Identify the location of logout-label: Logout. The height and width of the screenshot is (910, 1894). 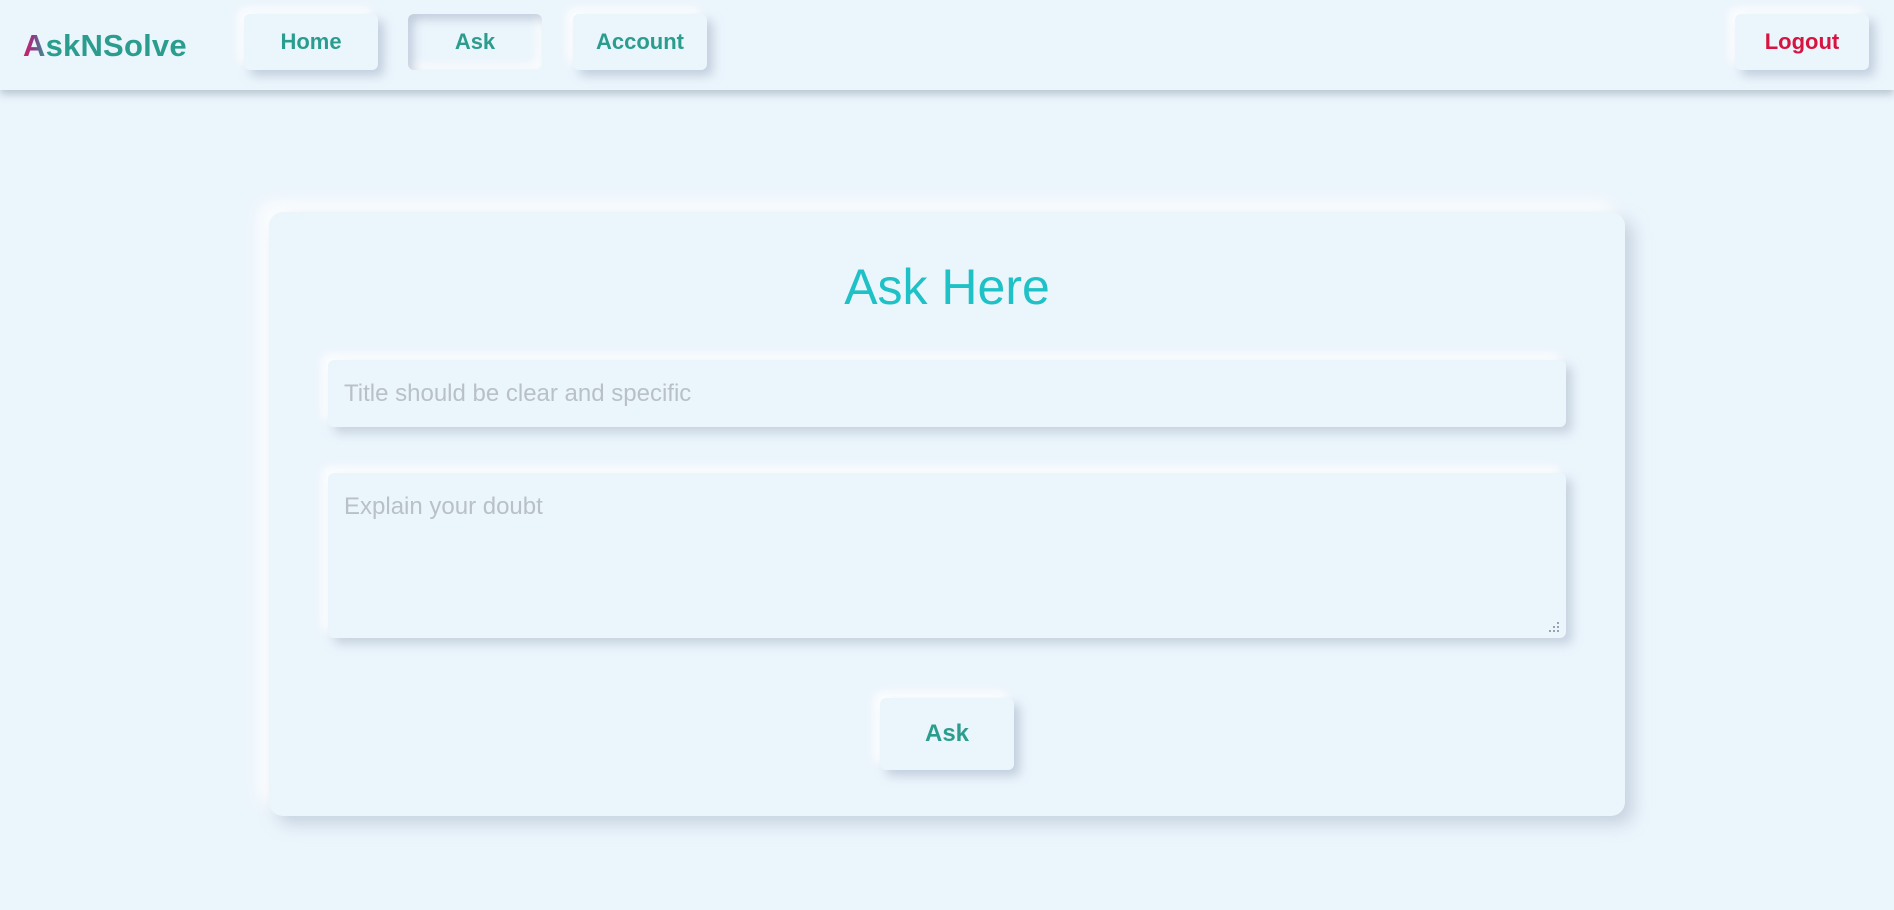
(1802, 41).